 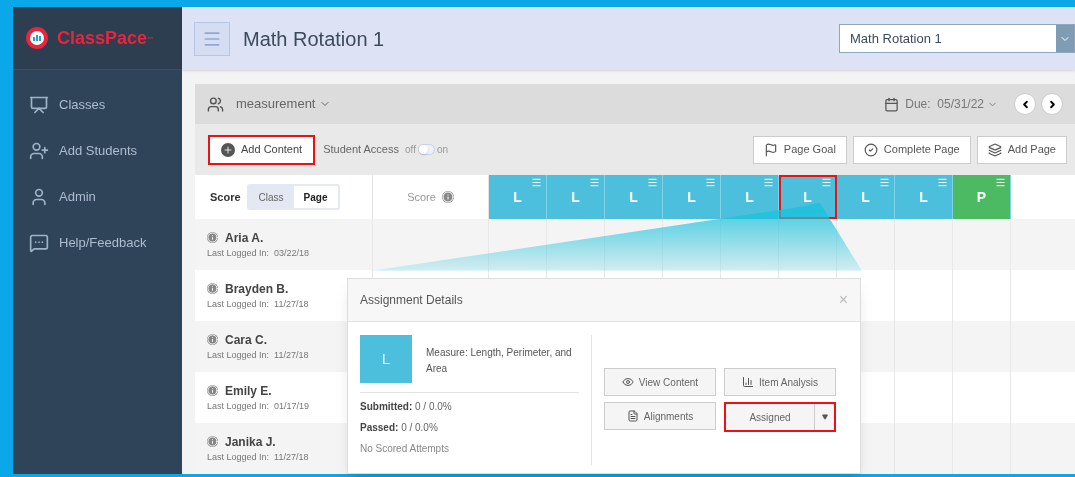 What do you see at coordinates (97, 197) in the screenshot?
I see `sidebar-item: Admin` at bounding box center [97, 197].